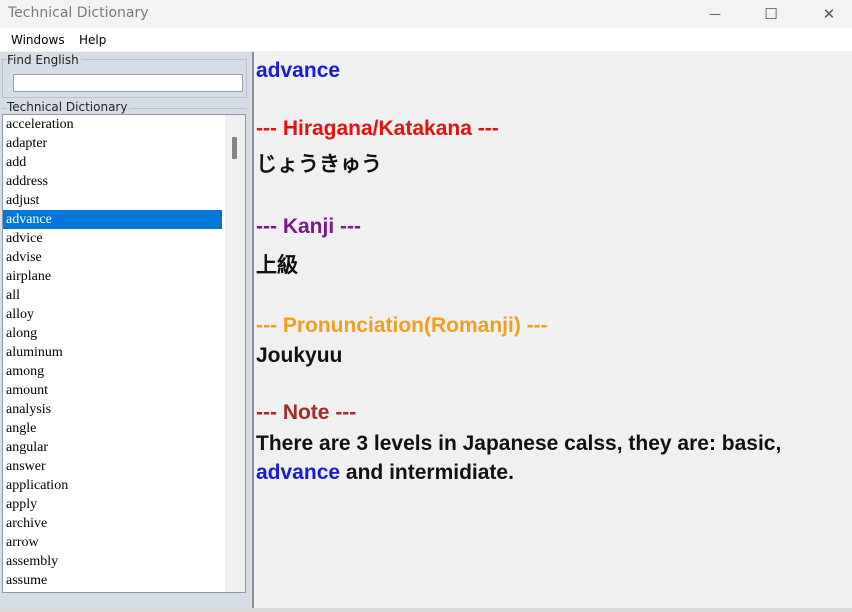 The image size is (852, 612). I want to click on note-highlight-link: advance, so click(298, 472).